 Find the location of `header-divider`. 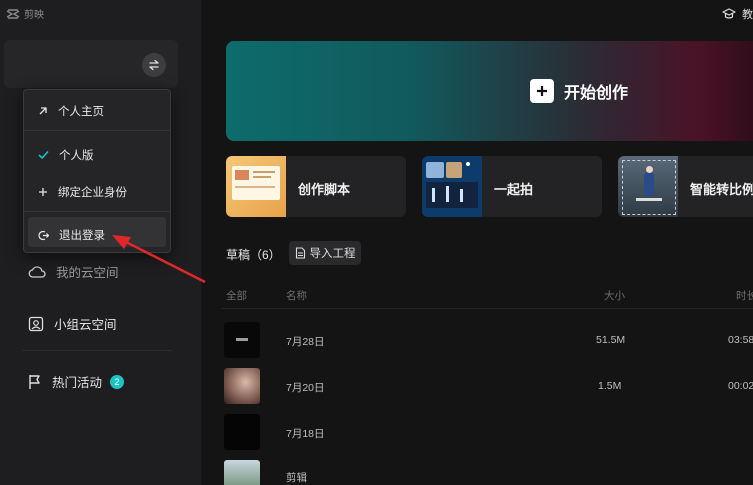

header-divider is located at coordinates (487, 308).